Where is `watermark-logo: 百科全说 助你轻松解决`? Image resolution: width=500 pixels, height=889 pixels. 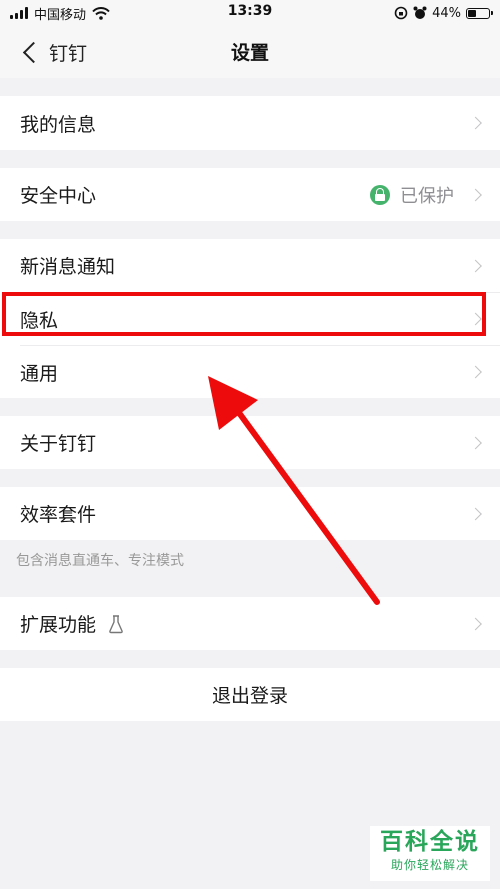 watermark-logo: 百科全说 助你轻松解决 is located at coordinates (430, 853).